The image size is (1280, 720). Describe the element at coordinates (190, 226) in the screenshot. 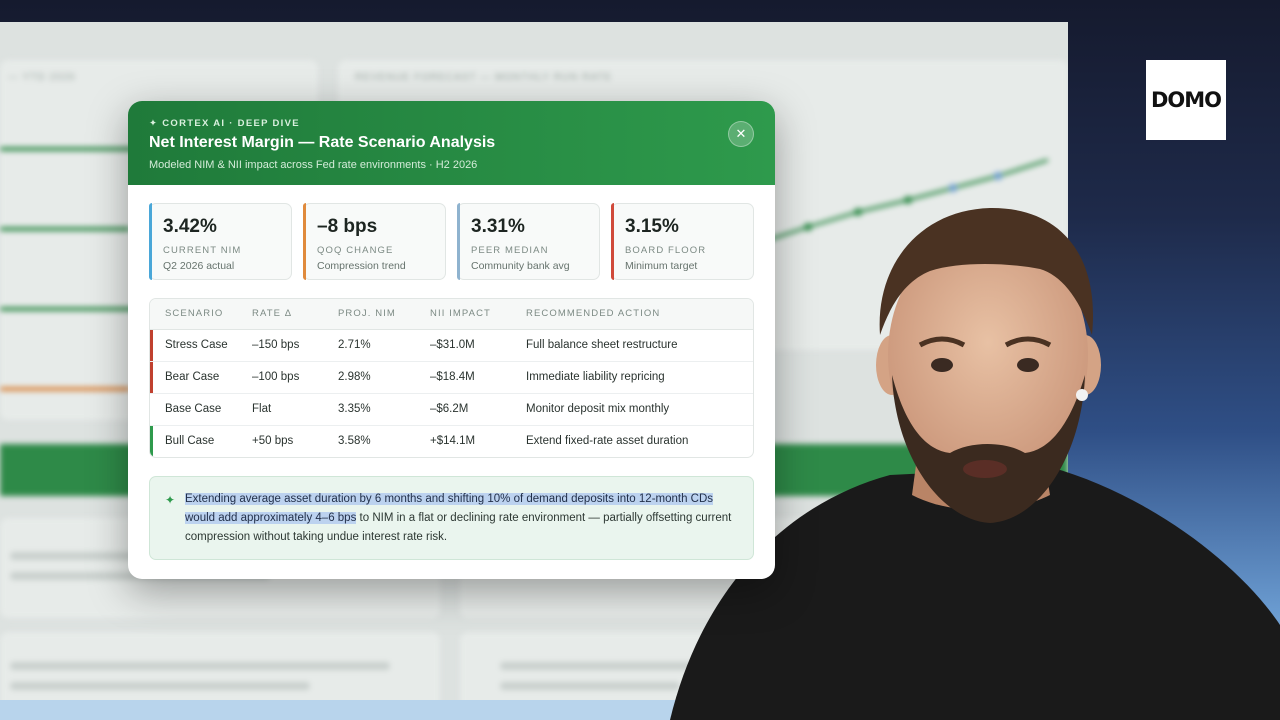

I see `kpi-value: 3.42%` at that location.